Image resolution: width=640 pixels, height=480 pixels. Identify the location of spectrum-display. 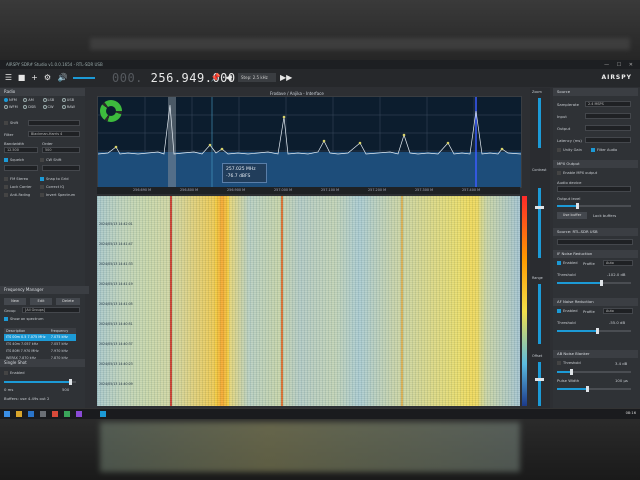
(309, 142).